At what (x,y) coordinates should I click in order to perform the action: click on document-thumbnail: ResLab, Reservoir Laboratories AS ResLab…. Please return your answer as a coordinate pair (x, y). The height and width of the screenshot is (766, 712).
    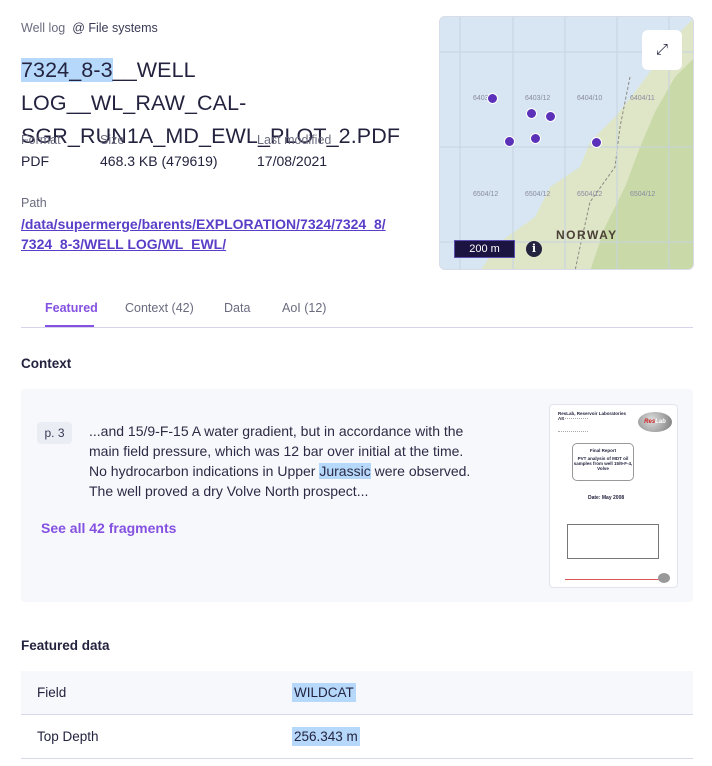
    Looking at the image, I should click on (613, 496).